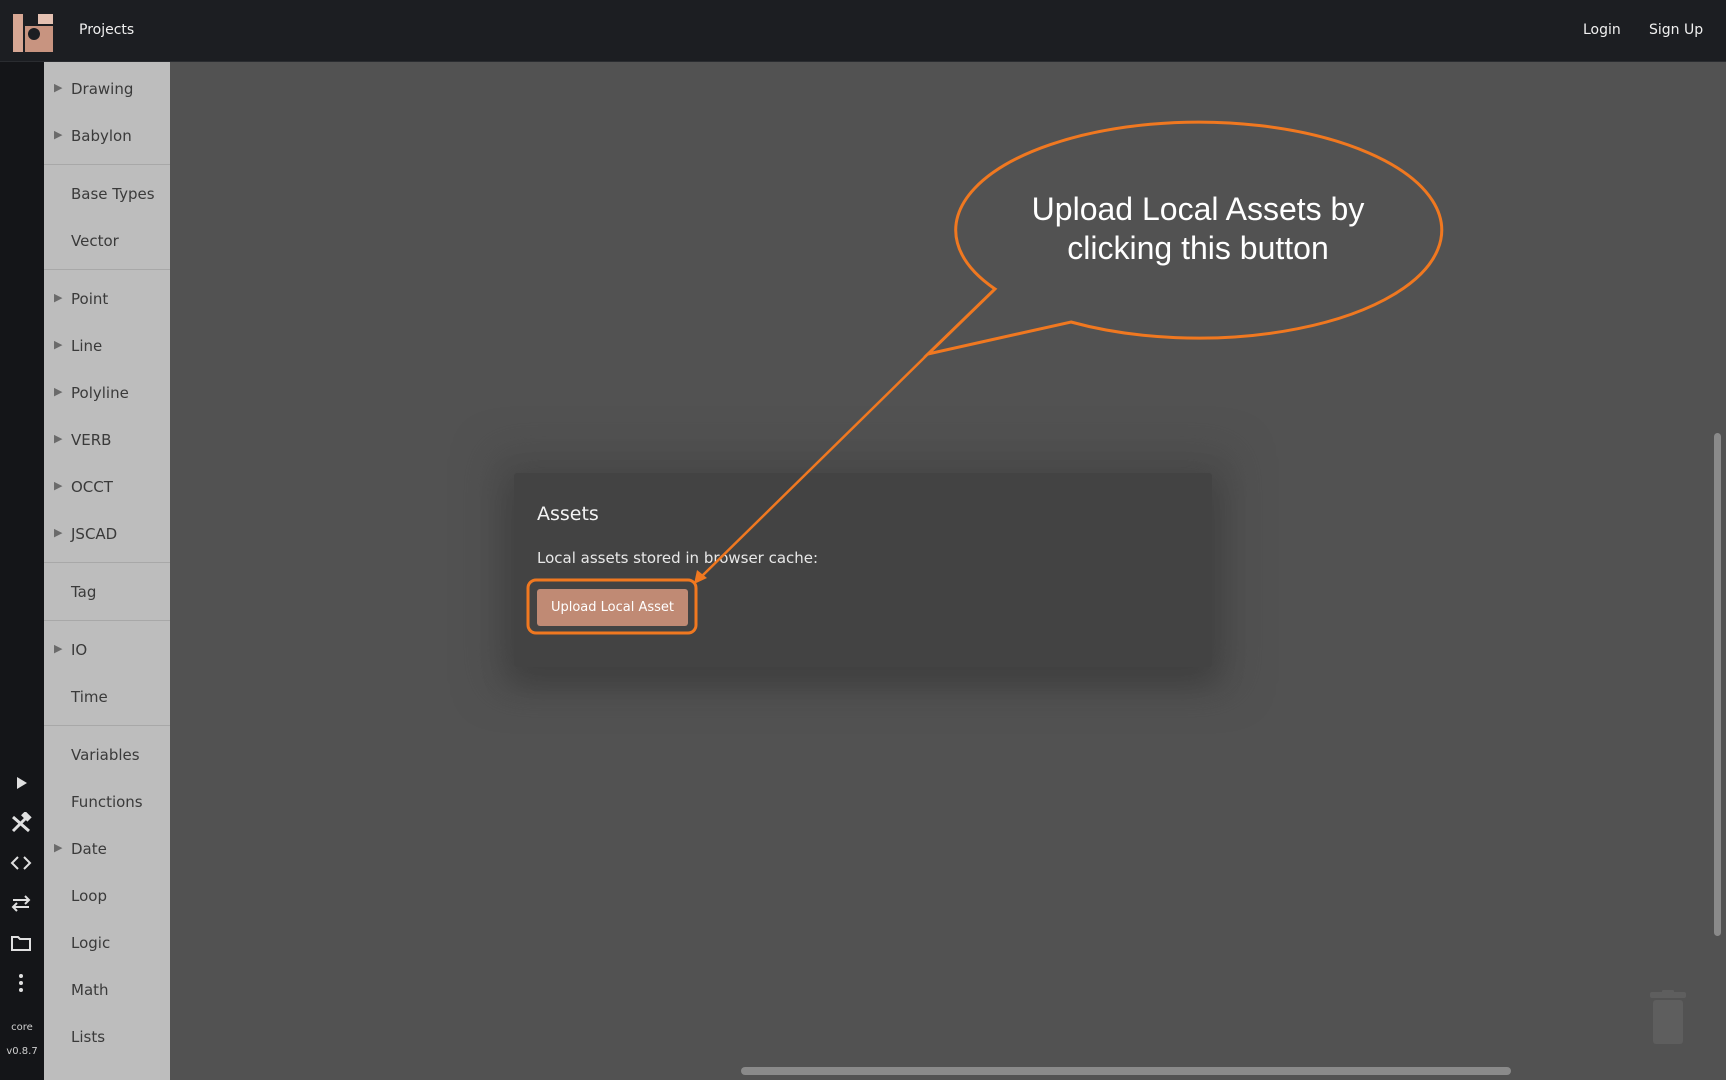 The image size is (1726, 1080). I want to click on play-icon, so click(21, 783).